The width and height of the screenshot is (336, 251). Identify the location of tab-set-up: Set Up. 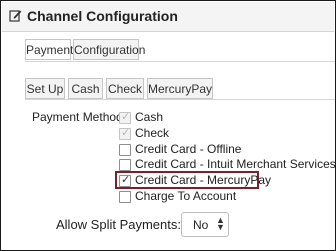
(45, 88).